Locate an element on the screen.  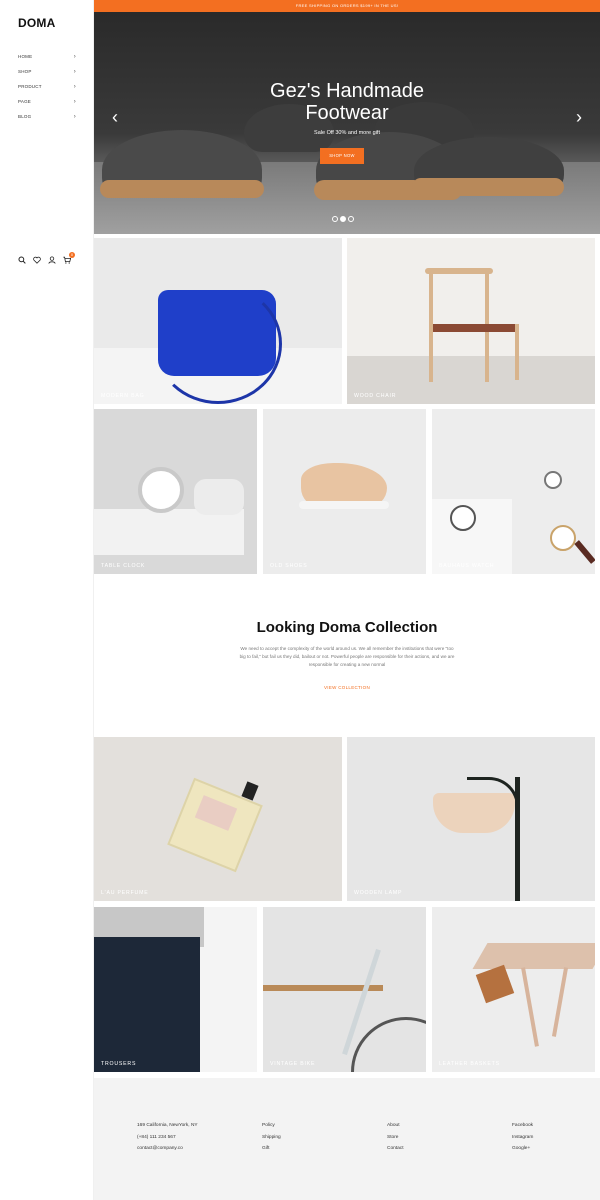
nav-item-shop: SHOP › is located at coordinates (47, 71).